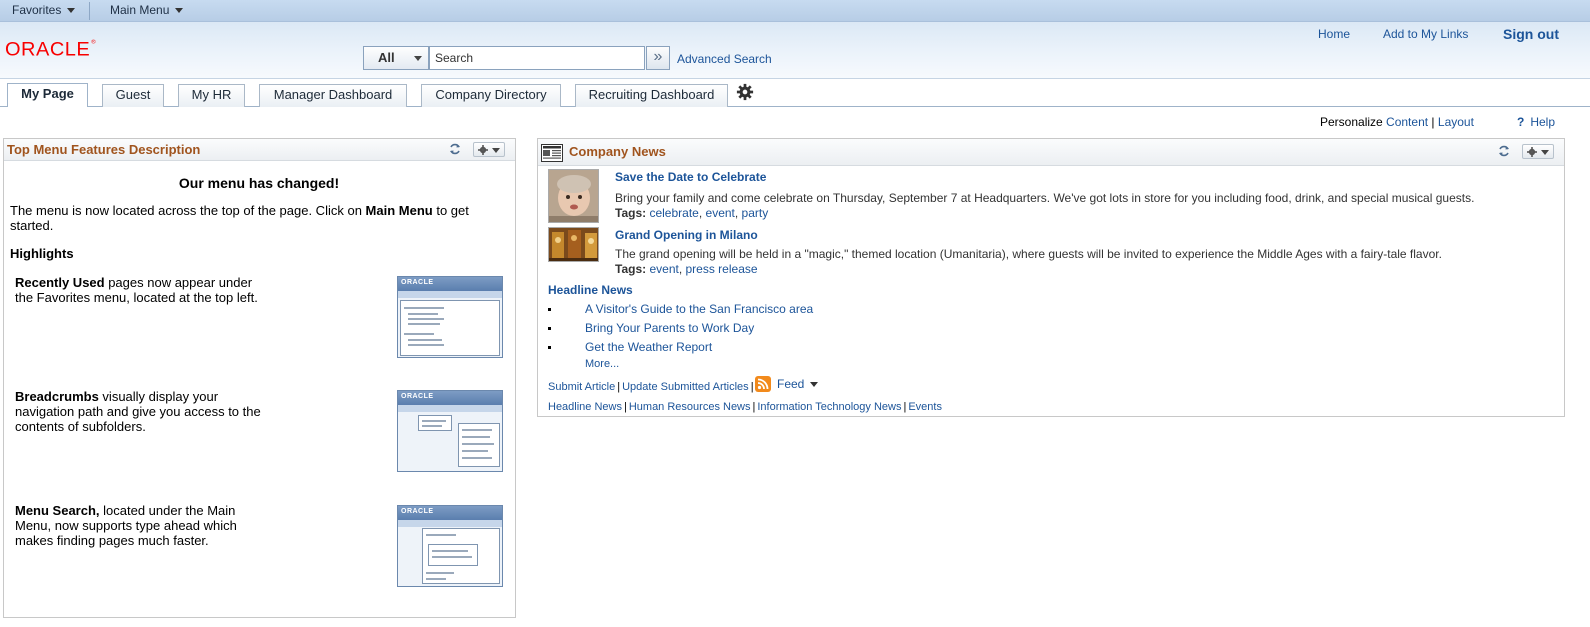 This screenshot has width=1590, height=627. I want to click on search-go-button: », so click(658, 58).